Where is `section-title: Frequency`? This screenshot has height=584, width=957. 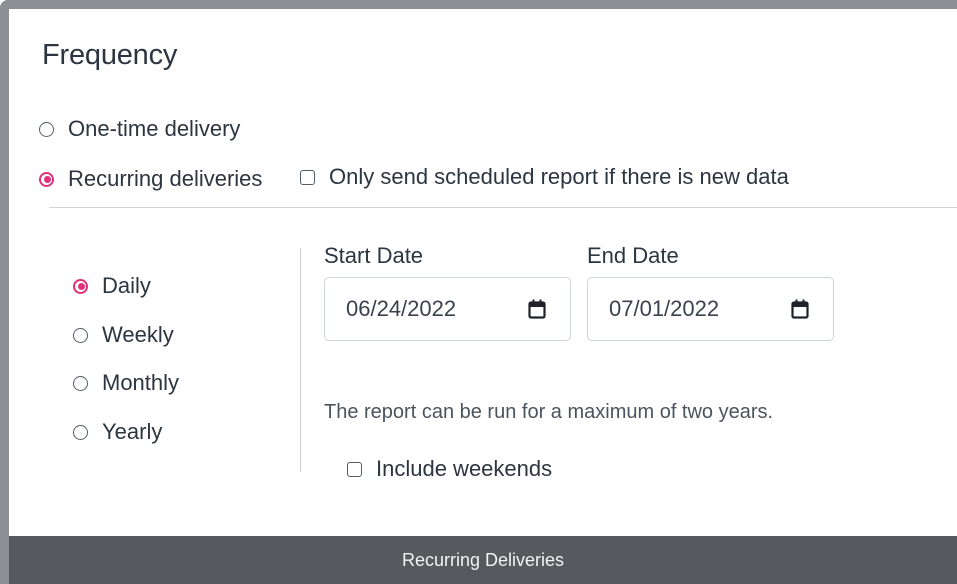 section-title: Frequency is located at coordinates (110, 55).